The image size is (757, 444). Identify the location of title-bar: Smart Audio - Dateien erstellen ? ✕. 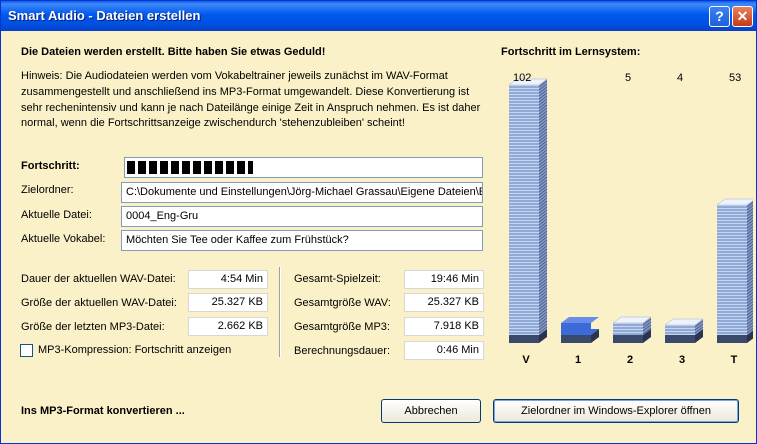
(378, 16).